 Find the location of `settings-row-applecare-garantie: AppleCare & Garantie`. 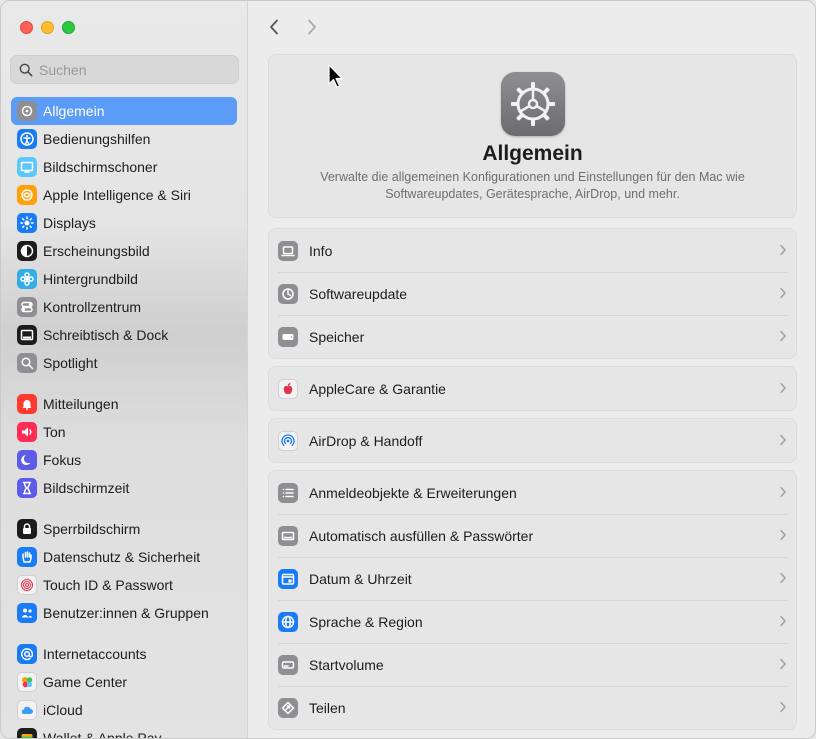

settings-row-applecare-garantie: AppleCare & Garantie is located at coordinates (532, 388).